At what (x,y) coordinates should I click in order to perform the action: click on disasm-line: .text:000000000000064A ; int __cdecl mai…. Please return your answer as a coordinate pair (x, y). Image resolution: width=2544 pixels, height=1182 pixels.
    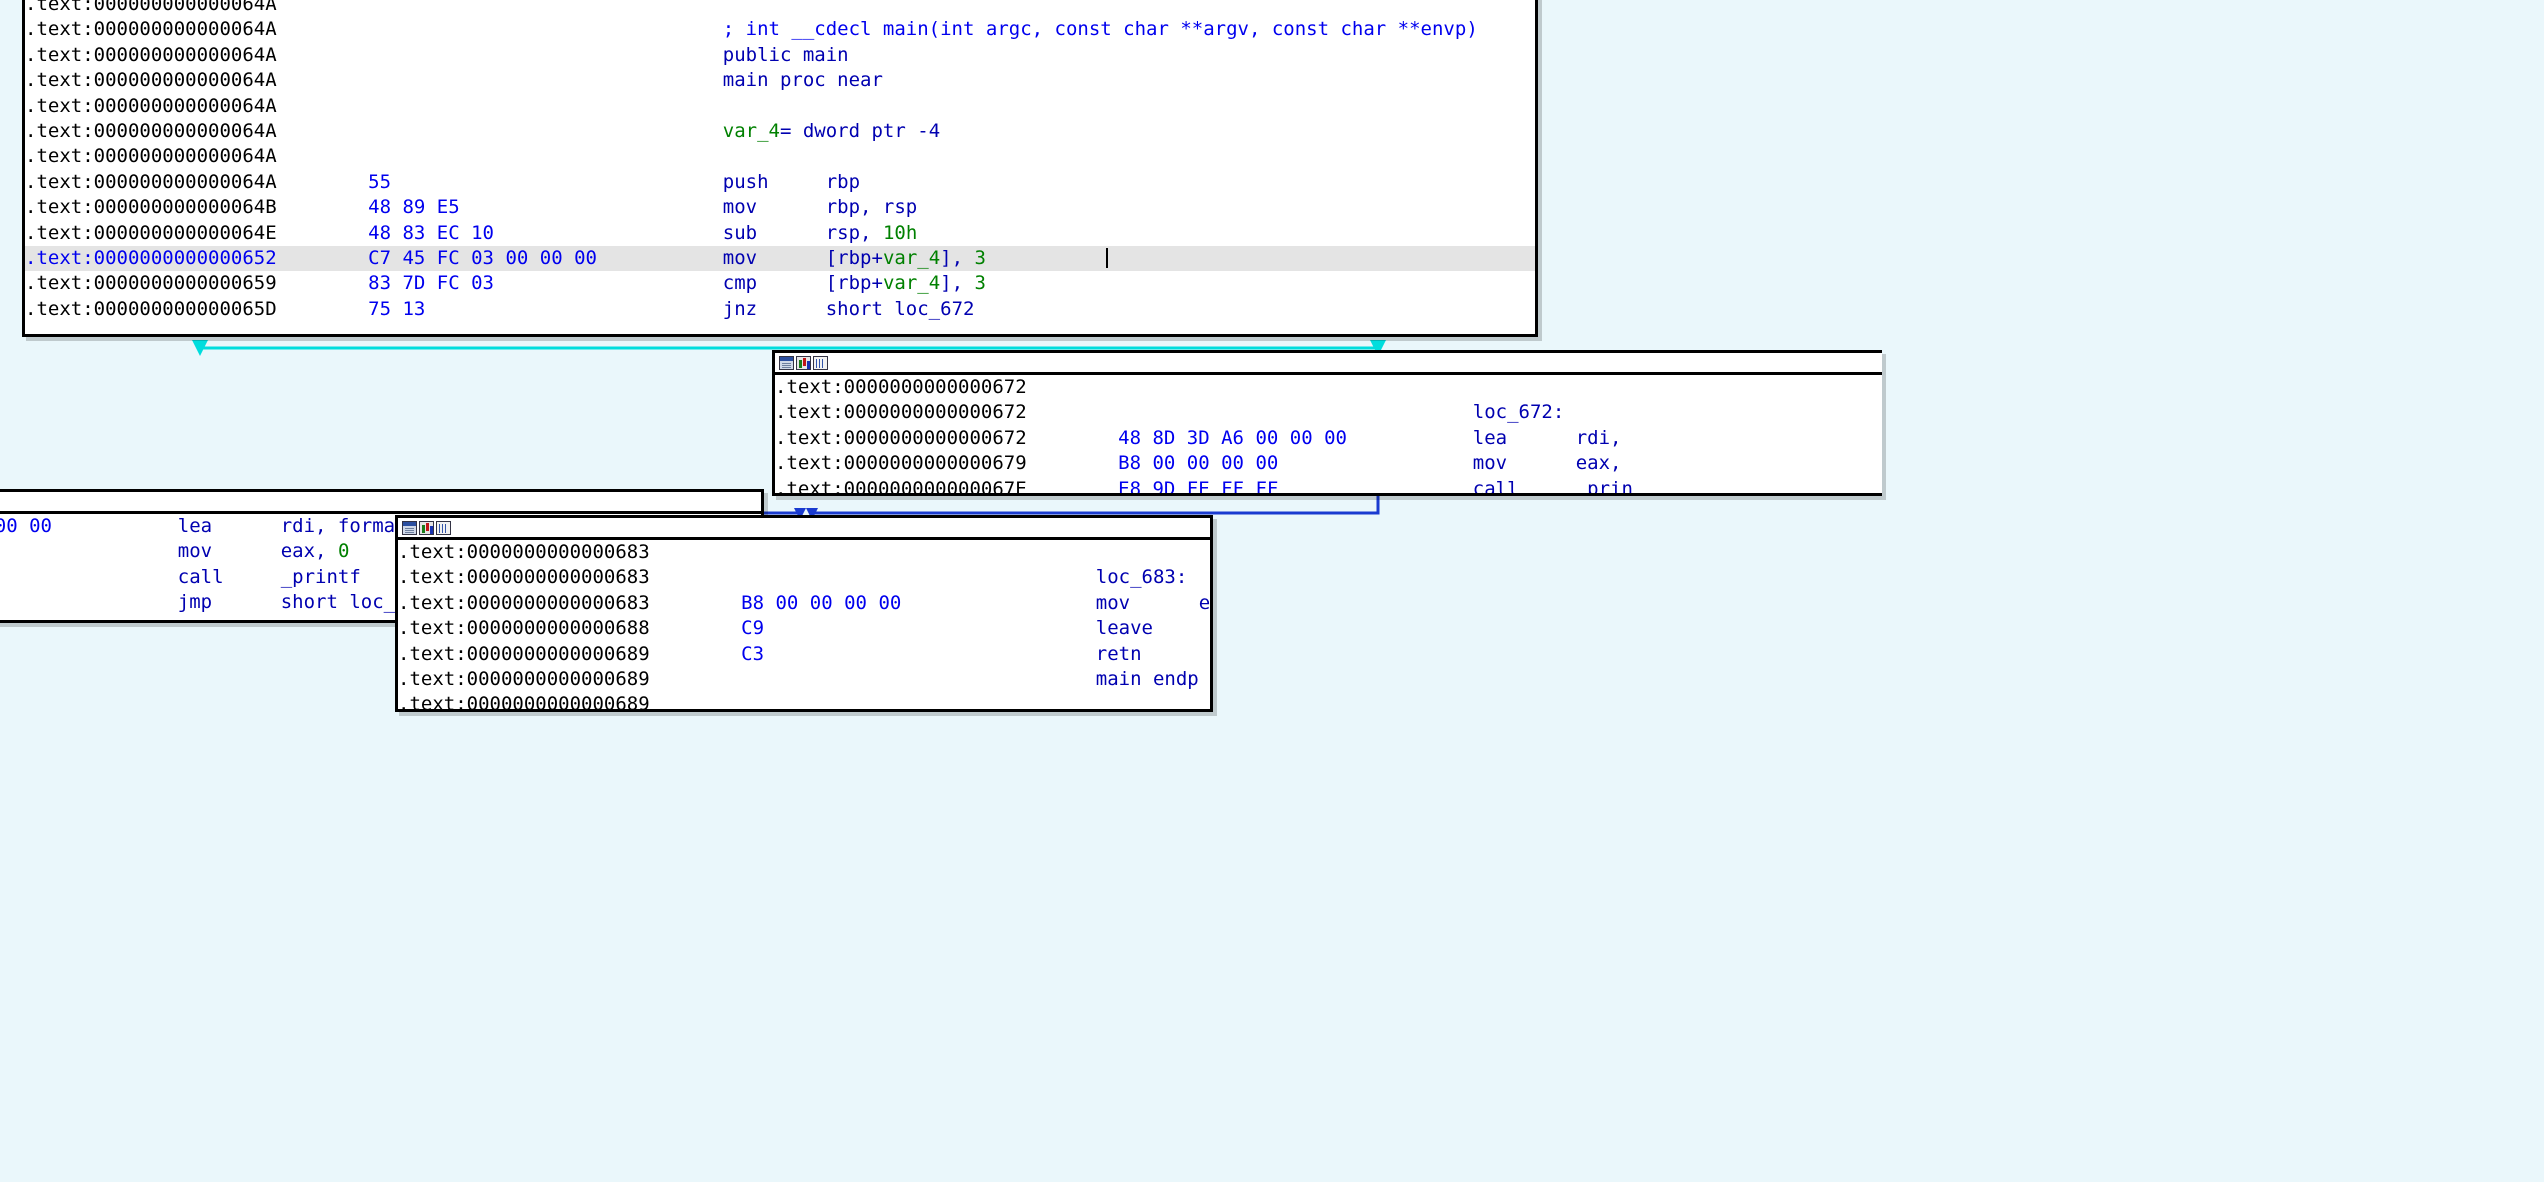
    Looking at the image, I should click on (780, 29).